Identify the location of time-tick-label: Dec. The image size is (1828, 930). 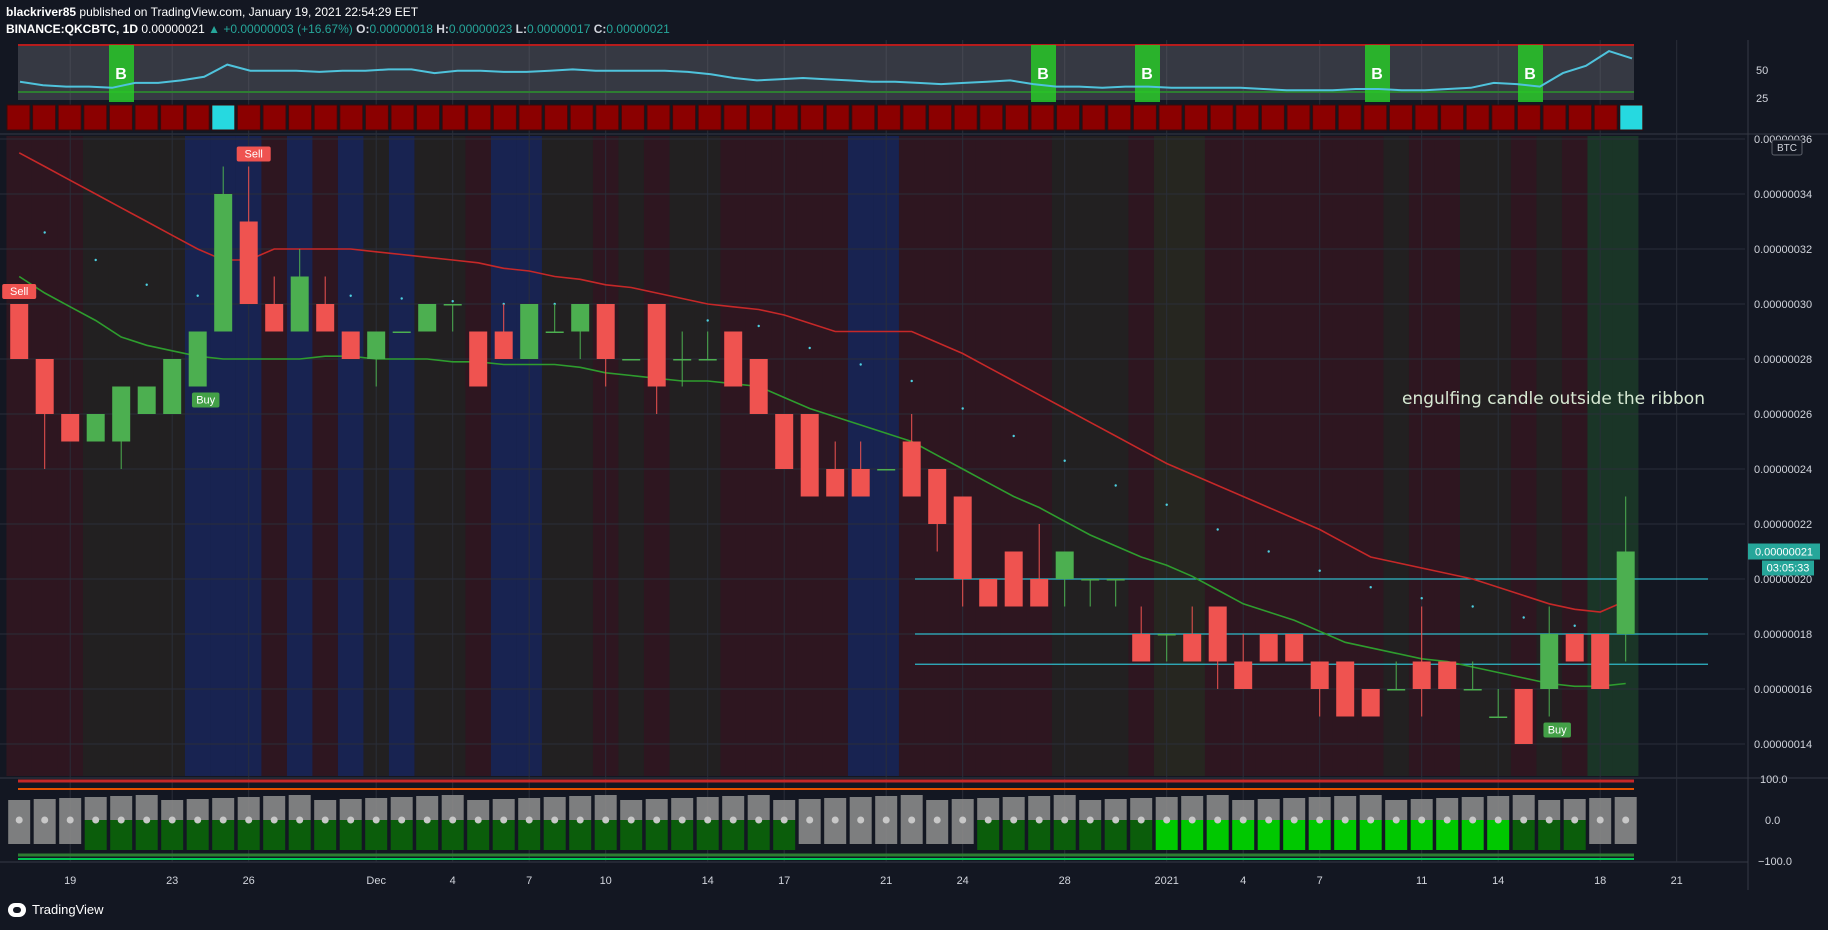
(376, 881).